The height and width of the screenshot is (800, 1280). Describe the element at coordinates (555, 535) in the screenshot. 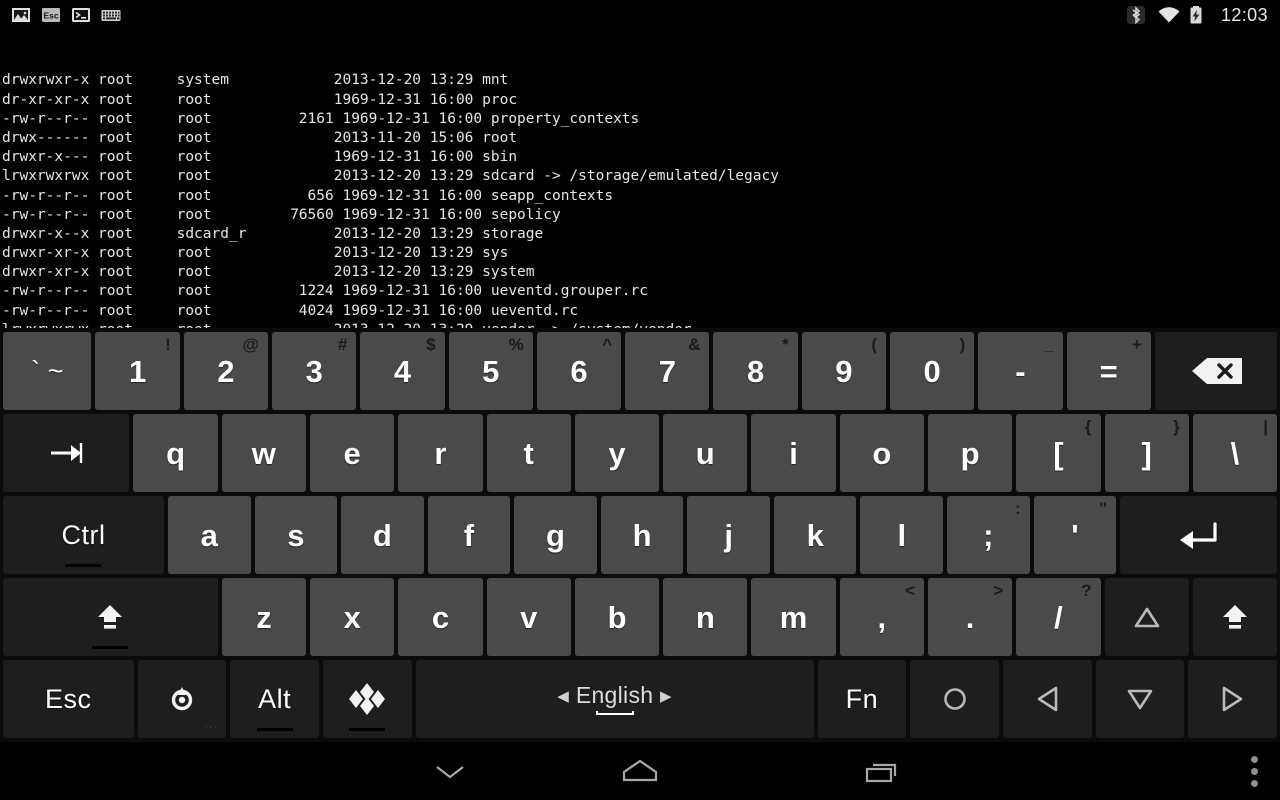

I see `key-g: g` at that location.